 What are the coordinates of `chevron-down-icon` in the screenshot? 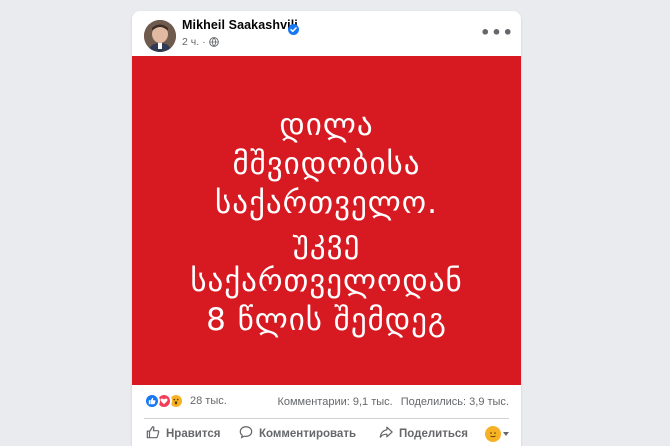 It's located at (506, 433).